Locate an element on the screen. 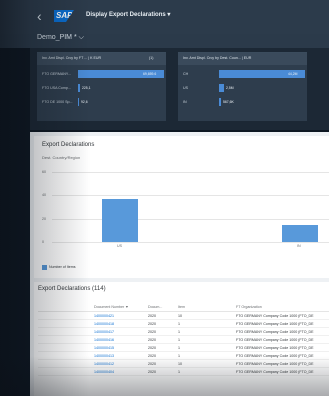  x-tick-label: IN is located at coordinates (299, 246).